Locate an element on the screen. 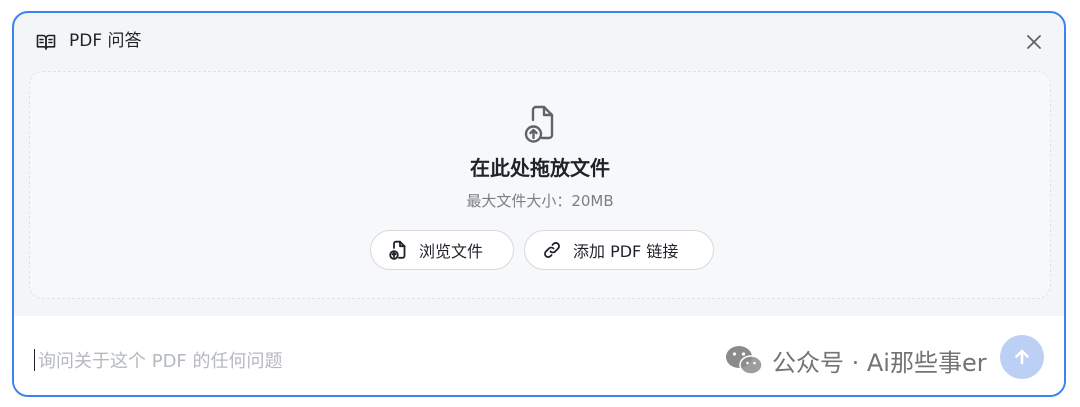 Image resolution: width=1080 pixels, height=407 pixels. close-icon is located at coordinates (1034, 42).